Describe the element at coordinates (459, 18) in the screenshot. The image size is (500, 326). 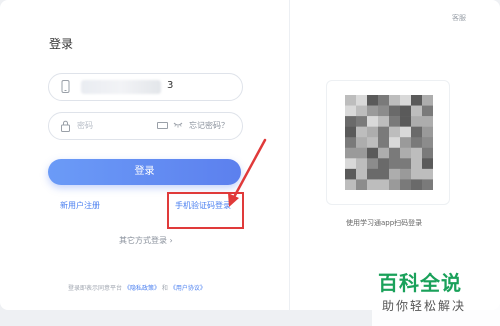
I see `help-link: 客服` at that location.